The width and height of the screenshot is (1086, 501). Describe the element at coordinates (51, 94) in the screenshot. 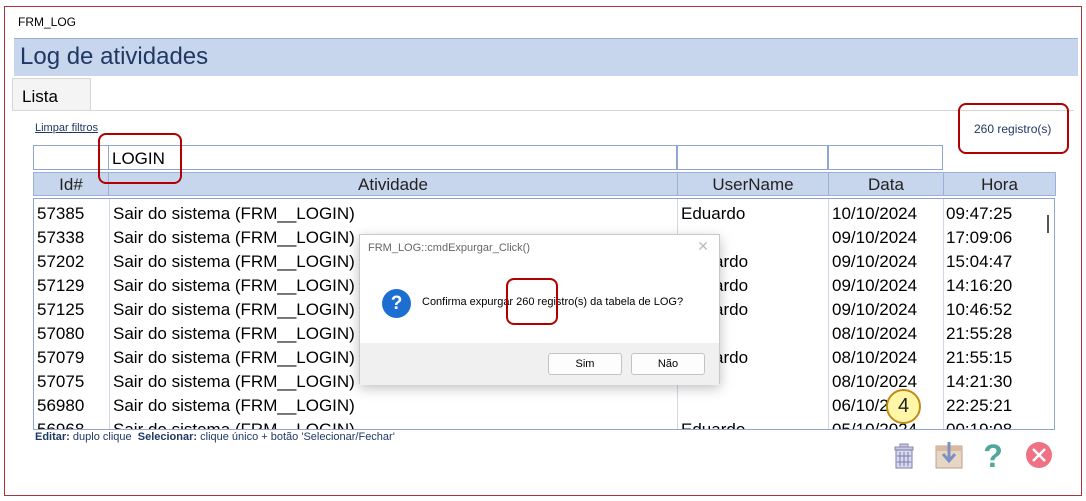

I see `tab-lista: Lista` at that location.